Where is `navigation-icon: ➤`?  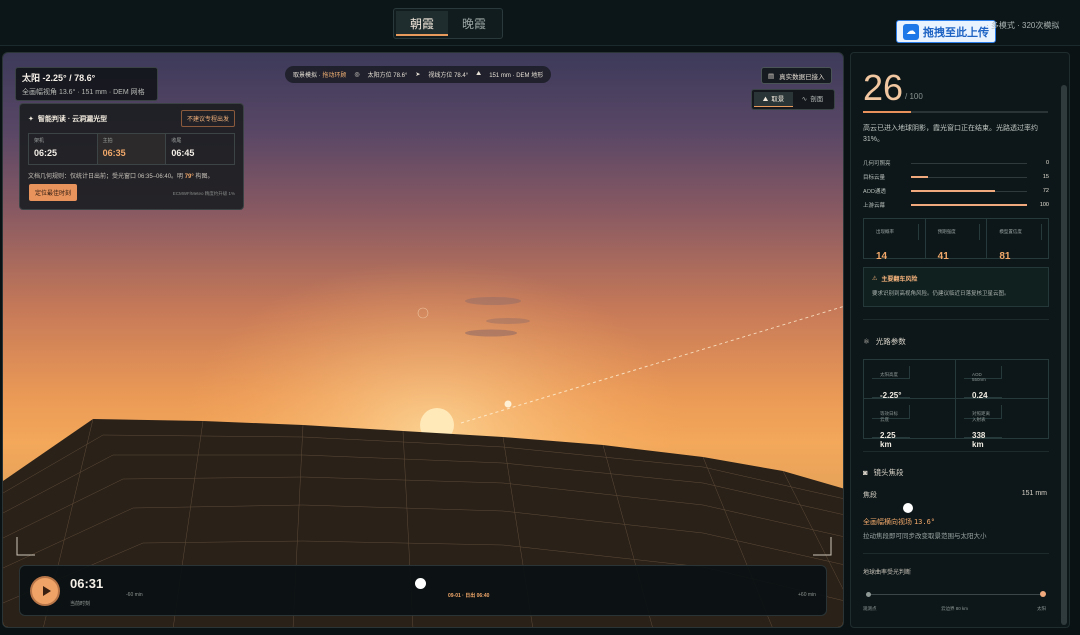 navigation-icon: ➤ is located at coordinates (418, 75).